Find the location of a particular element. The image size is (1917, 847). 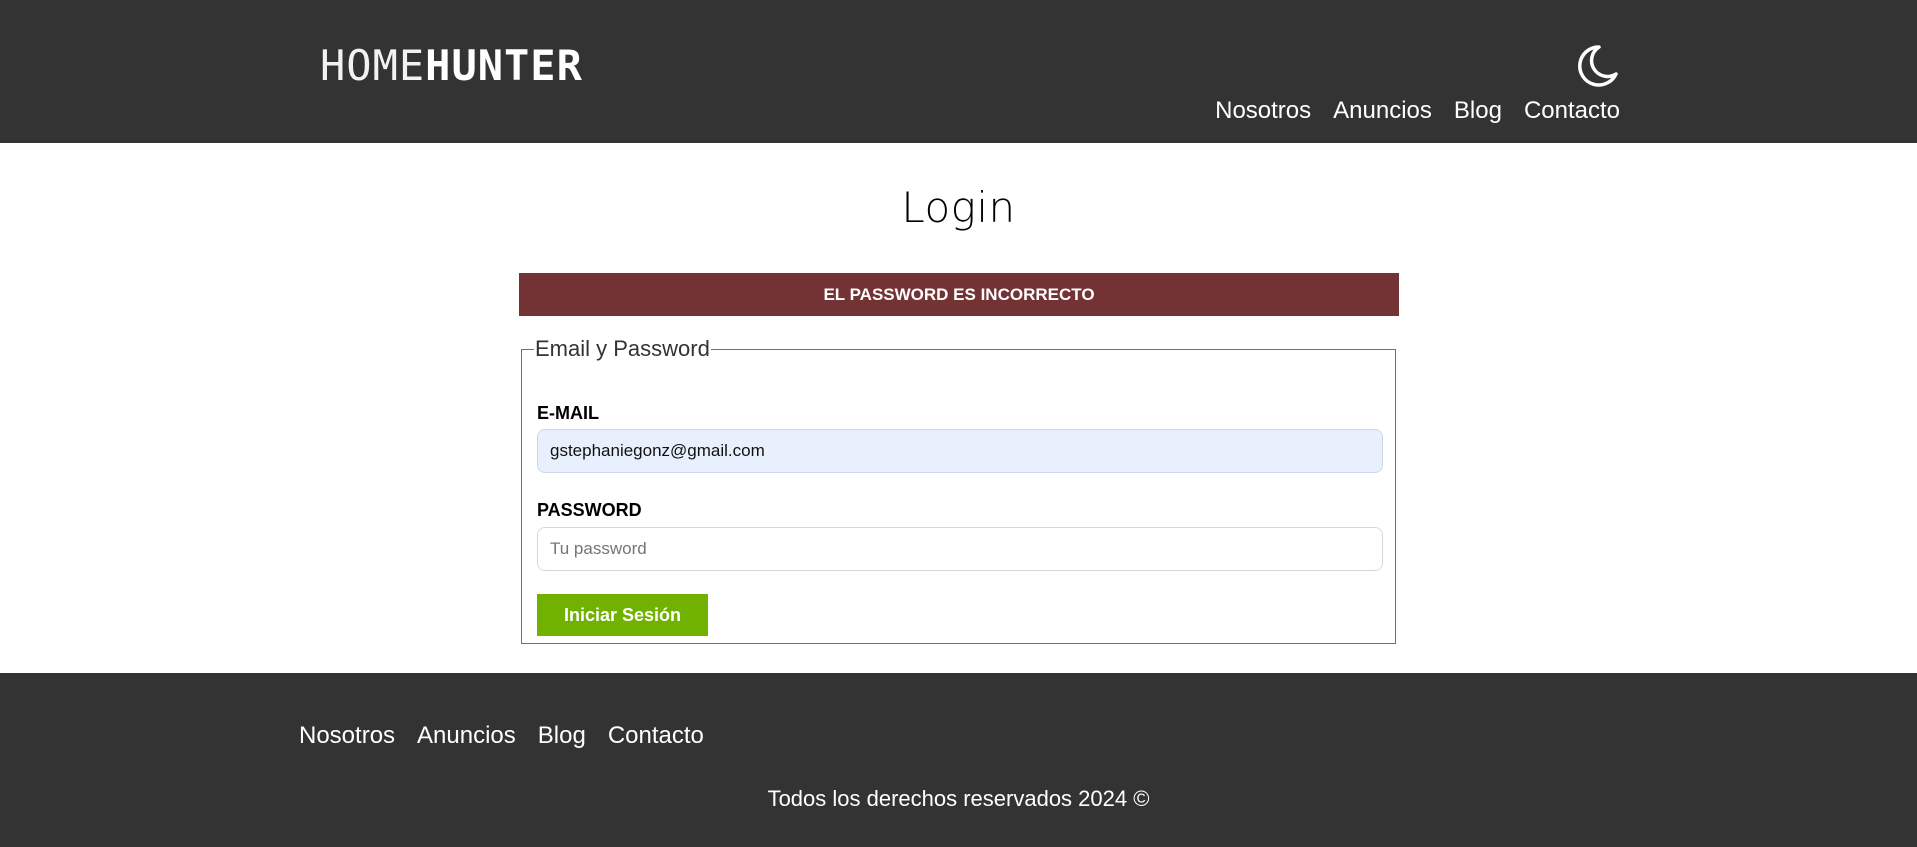

footer-nav: Nosotros Anuncios Blog Contacto is located at coordinates (501, 736).